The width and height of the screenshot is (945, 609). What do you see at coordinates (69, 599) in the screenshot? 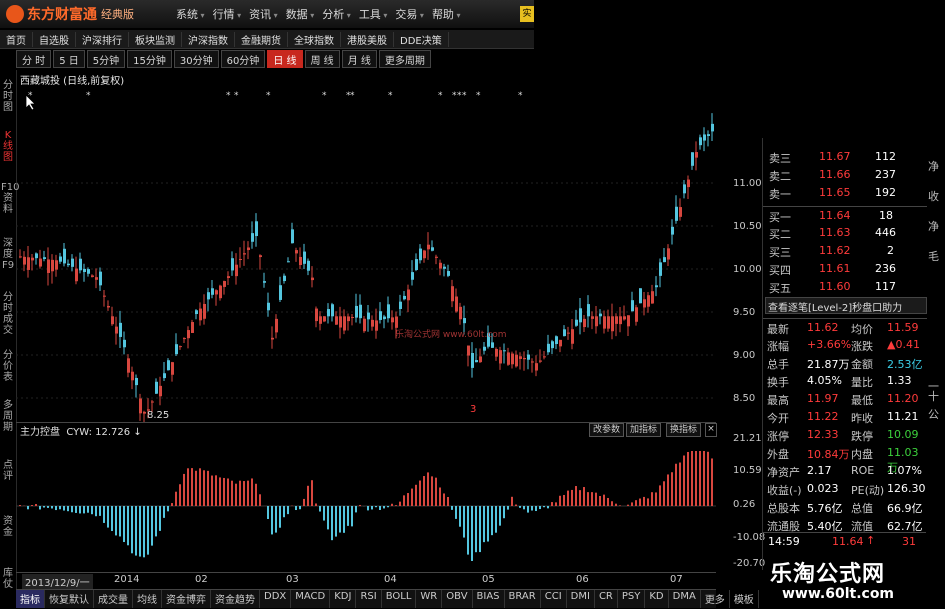
I see `bottom-tab-reset: 恢复默认` at bounding box center [69, 599].